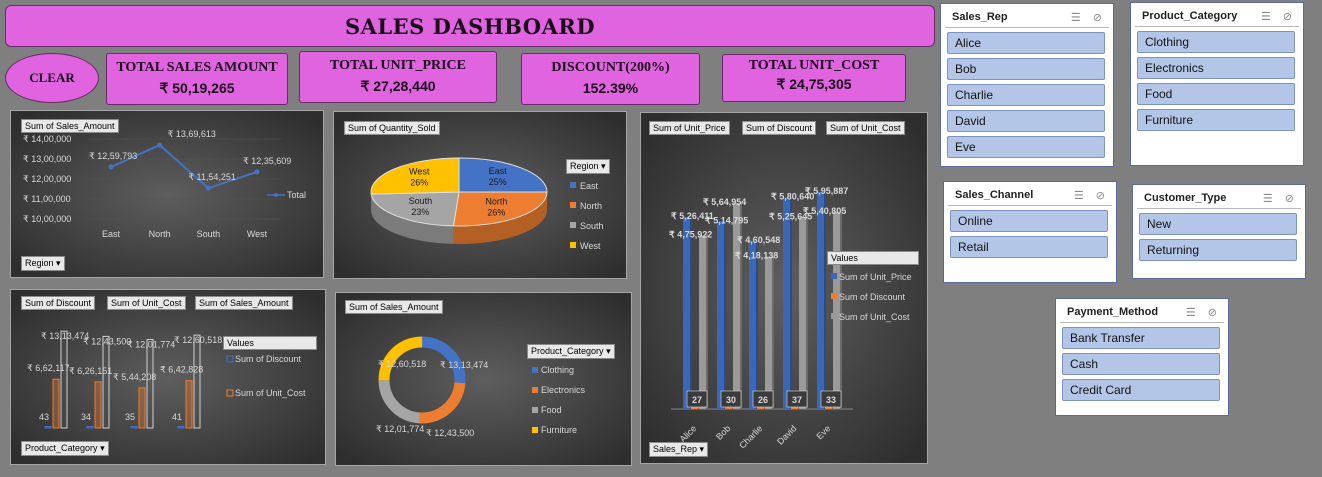 The height and width of the screenshot is (477, 1322). What do you see at coordinates (571, 351) in the screenshot?
I see `legend-filter-product-category: Product_Category ▾` at bounding box center [571, 351].